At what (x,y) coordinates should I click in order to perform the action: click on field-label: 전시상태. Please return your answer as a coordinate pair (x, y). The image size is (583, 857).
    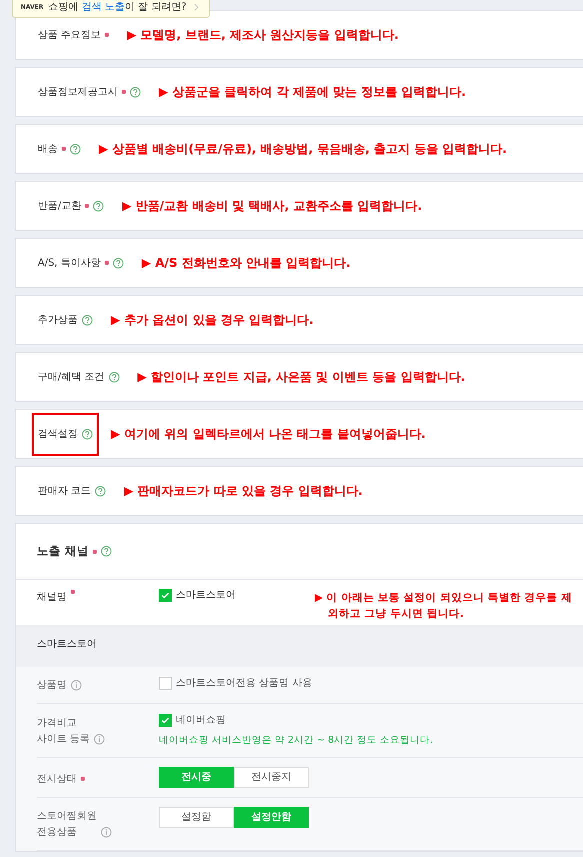
    Looking at the image, I should click on (57, 780).